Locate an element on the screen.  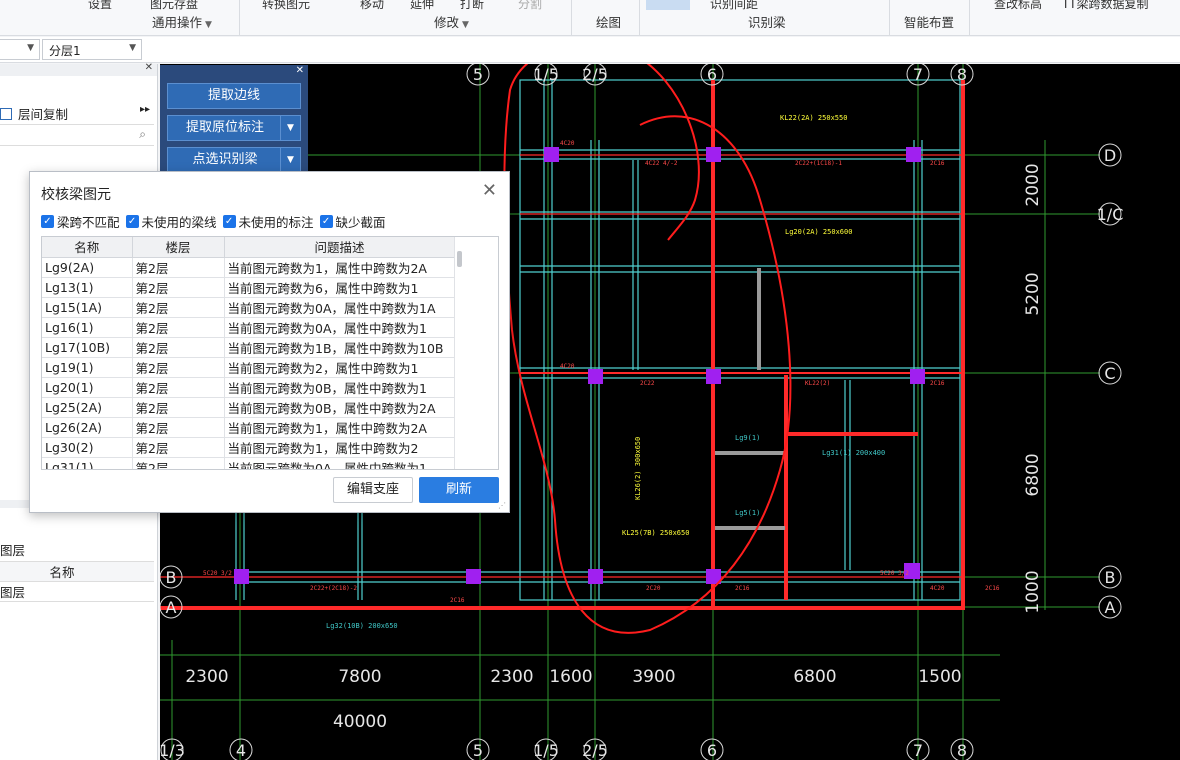
axis-label-top: 6 is located at coordinates (712, 74).